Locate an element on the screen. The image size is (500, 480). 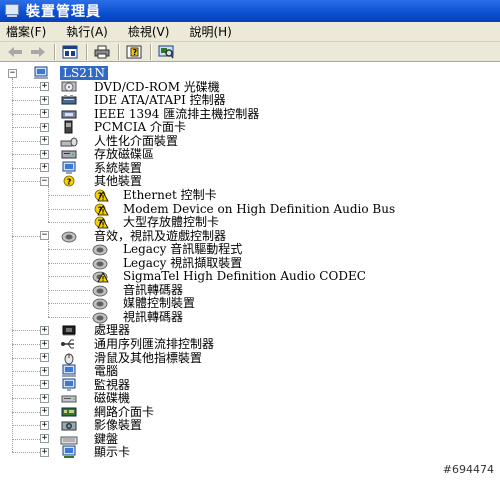
tree-category-item: IDE ATA/ATAPI 控制器 is located at coordinates (160, 100).